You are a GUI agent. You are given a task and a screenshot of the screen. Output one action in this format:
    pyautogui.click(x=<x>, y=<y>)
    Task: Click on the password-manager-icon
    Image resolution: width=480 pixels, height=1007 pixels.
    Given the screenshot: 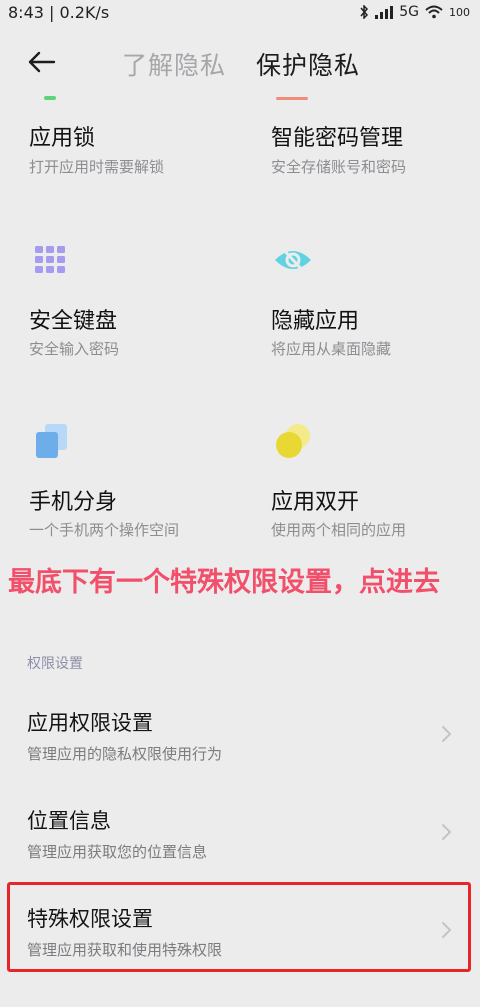 What is the action you would take?
    pyautogui.click(x=292, y=98)
    